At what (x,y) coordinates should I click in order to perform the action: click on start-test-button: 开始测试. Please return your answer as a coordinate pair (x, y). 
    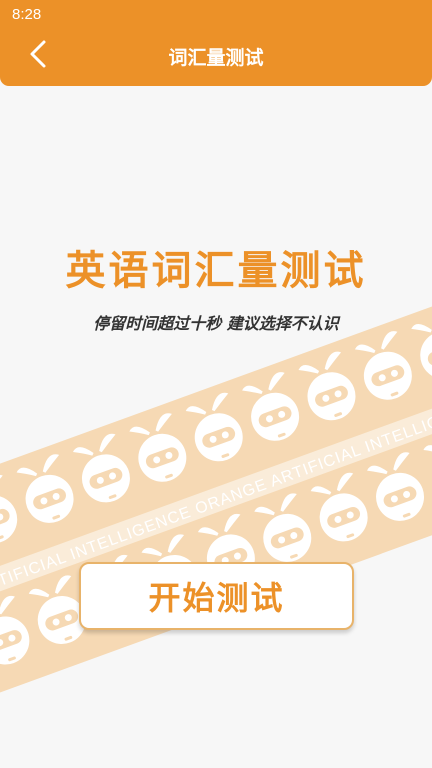
    Looking at the image, I should click on (216, 596).